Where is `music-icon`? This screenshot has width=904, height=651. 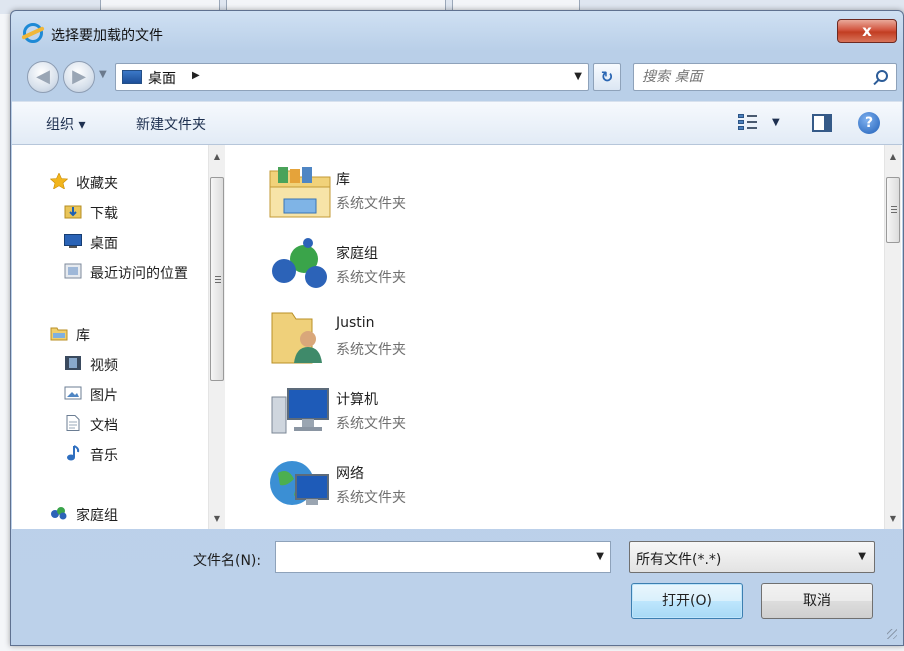 music-icon is located at coordinates (73, 453).